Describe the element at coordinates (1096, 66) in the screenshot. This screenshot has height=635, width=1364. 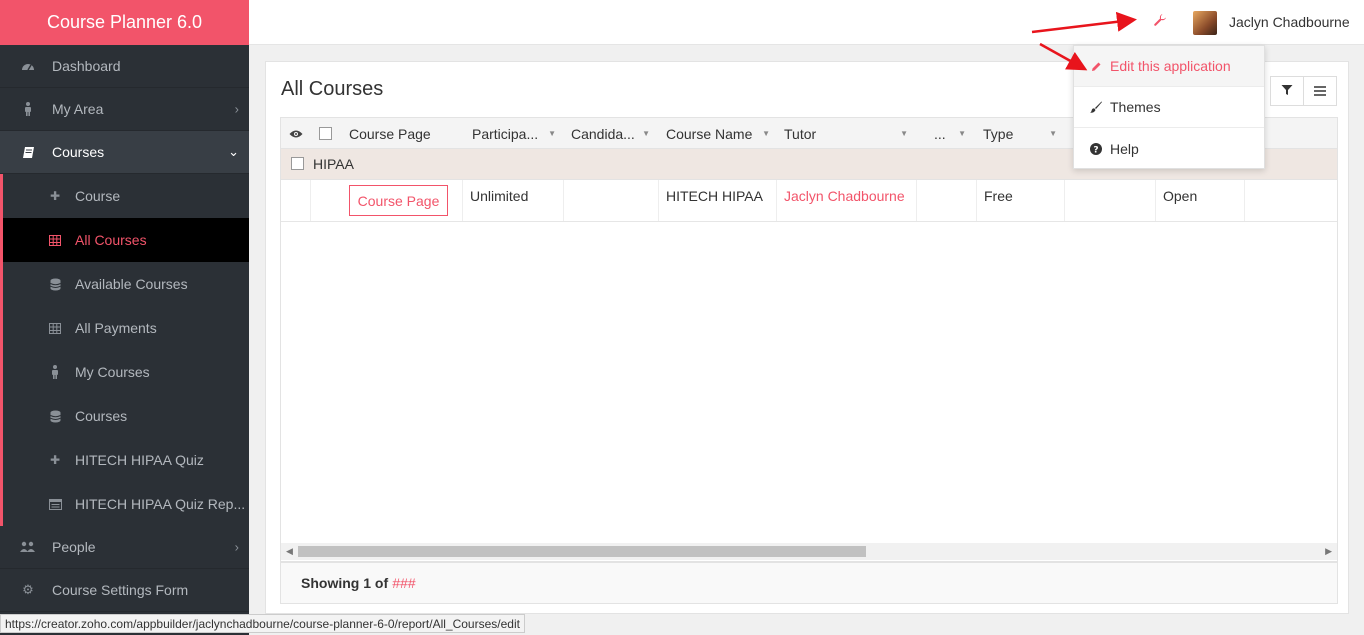
I see `pencil-icon` at that location.